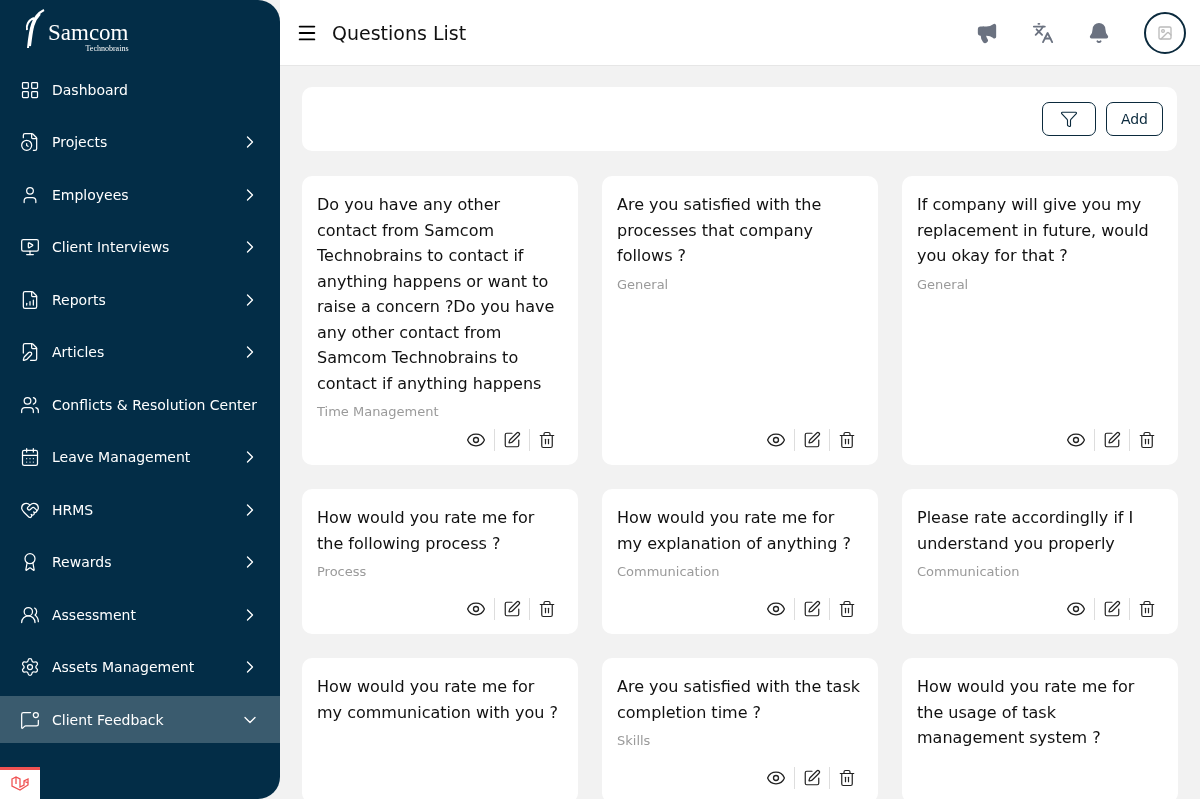 The image size is (1200, 799). What do you see at coordinates (108, 719) in the screenshot?
I see `sidebar-item-label: Client Feedback` at bounding box center [108, 719].